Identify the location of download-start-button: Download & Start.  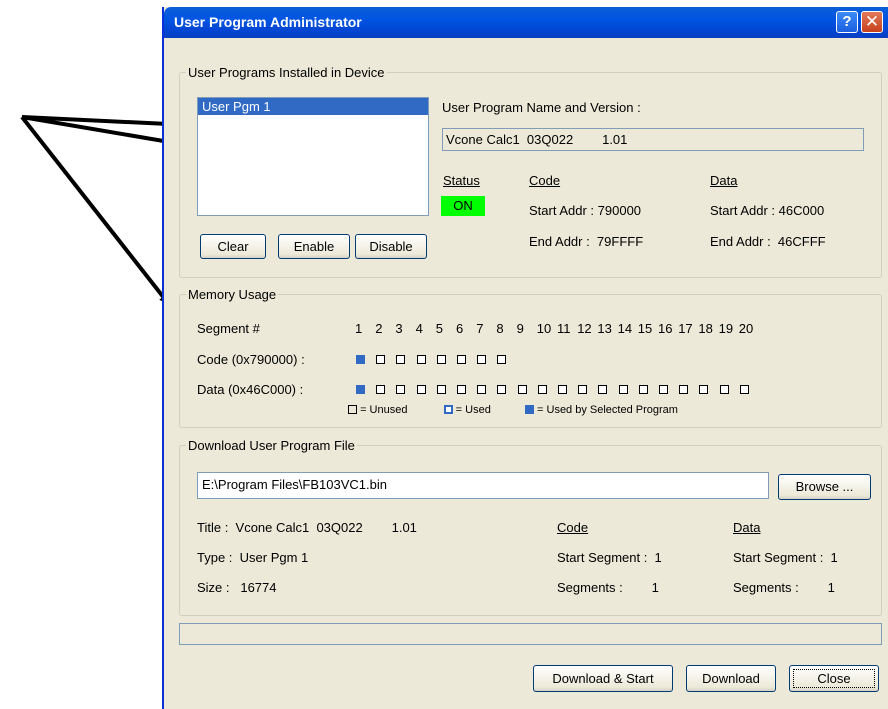
(603, 678).